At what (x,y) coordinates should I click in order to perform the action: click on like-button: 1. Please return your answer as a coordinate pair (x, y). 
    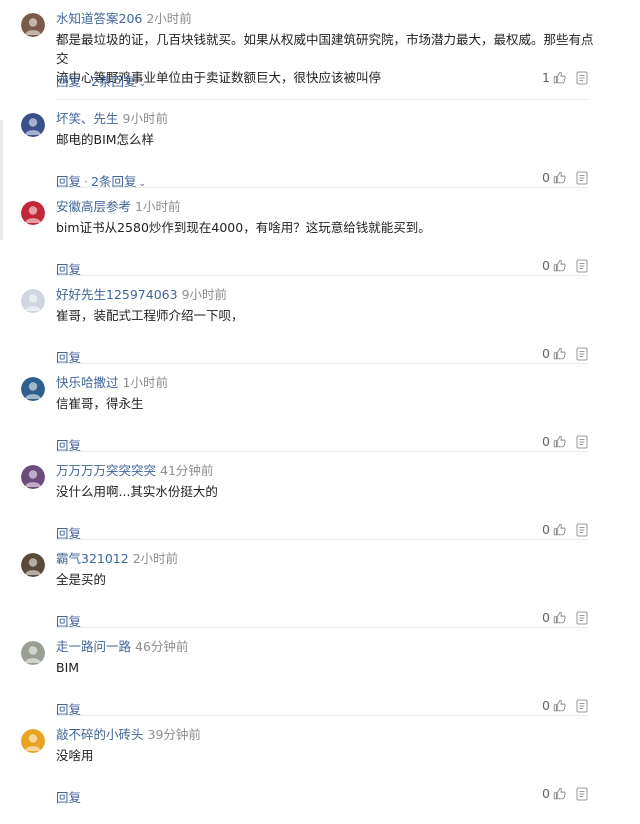
    Looking at the image, I should click on (554, 77).